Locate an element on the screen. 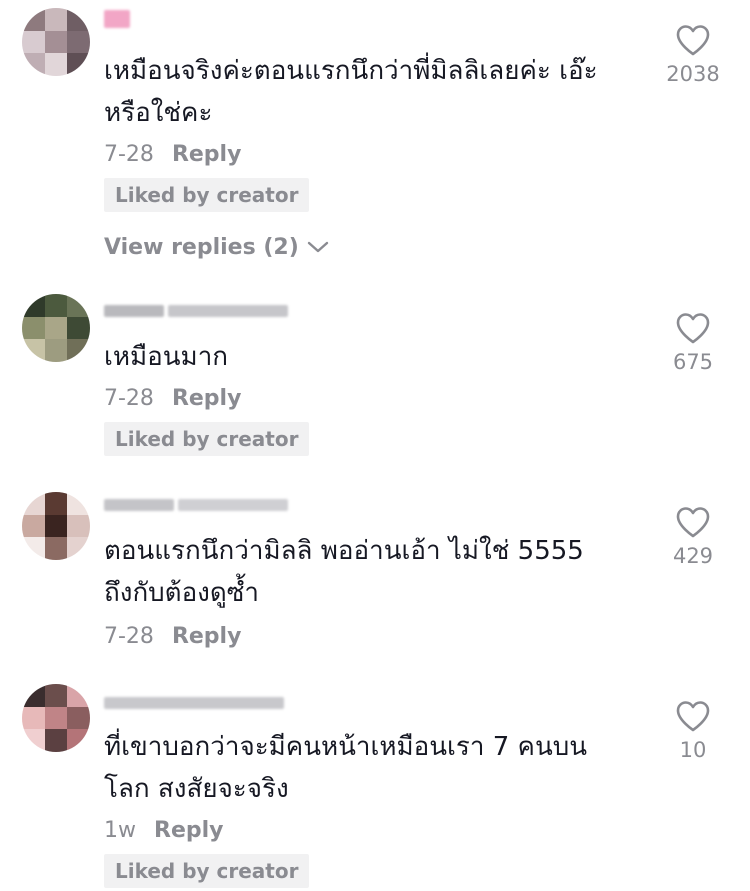 The image size is (750, 891). comment-meta: 1w Reply is located at coordinates (164, 830).